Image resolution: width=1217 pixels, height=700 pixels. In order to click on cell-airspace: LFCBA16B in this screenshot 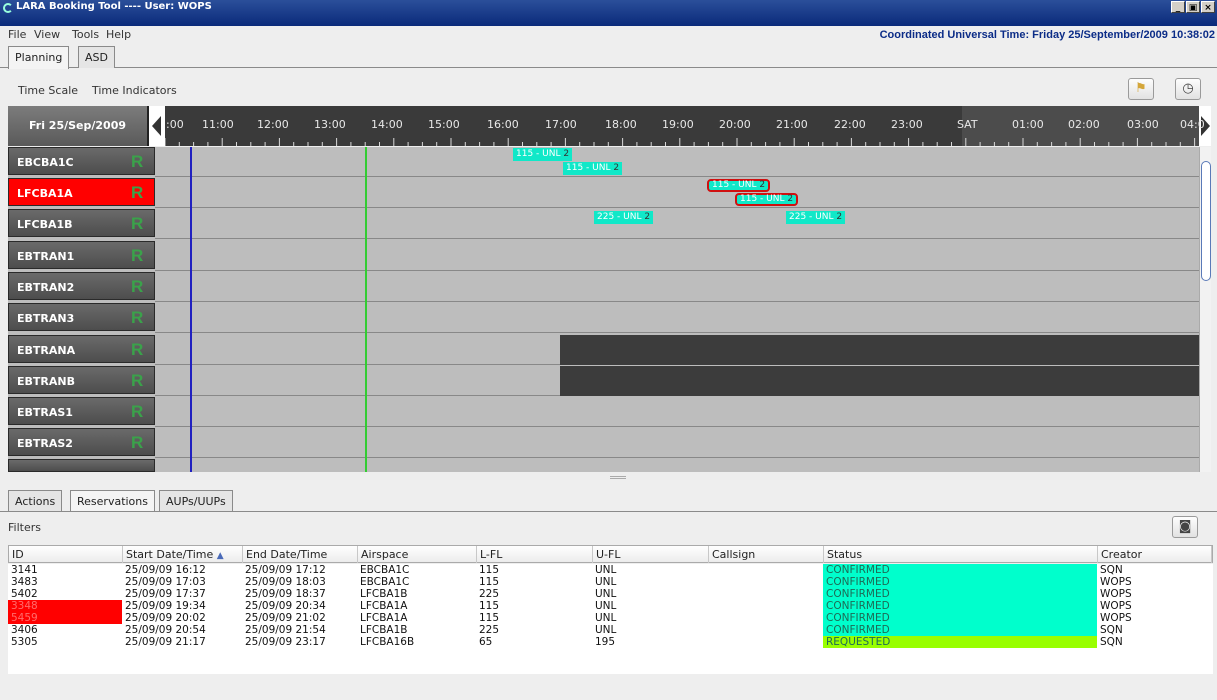, I will do `click(387, 642)`.